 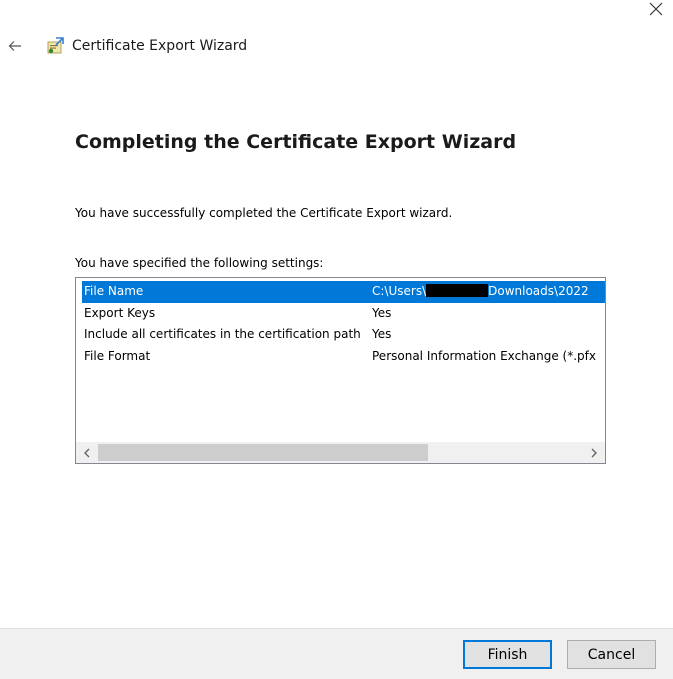 I want to click on chevron-left-icon, so click(x=87, y=452).